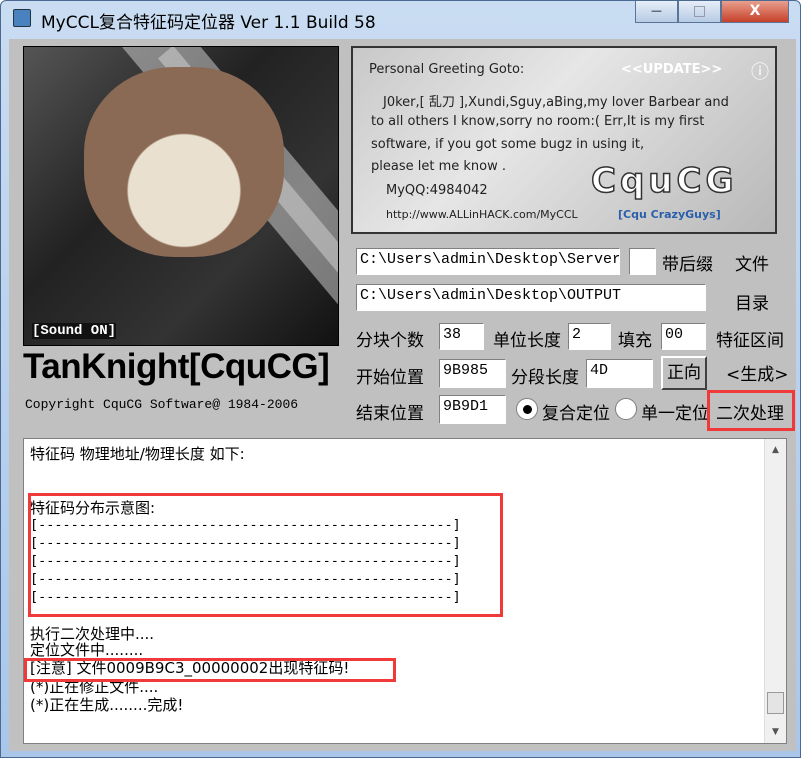 The image size is (801, 758). I want to click on single-mode-label: 单一定位, so click(675, 414).